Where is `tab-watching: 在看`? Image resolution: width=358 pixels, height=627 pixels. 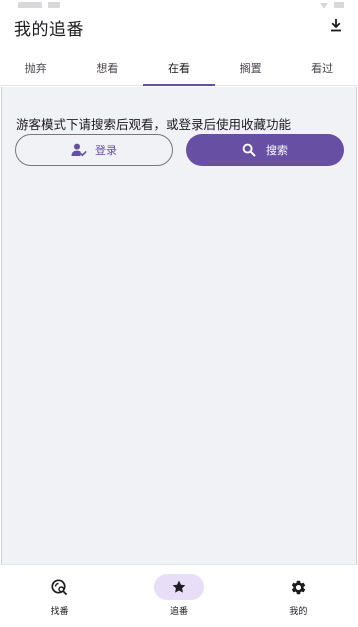 tab-watching: 在看 is located at coordinates (179, 68).